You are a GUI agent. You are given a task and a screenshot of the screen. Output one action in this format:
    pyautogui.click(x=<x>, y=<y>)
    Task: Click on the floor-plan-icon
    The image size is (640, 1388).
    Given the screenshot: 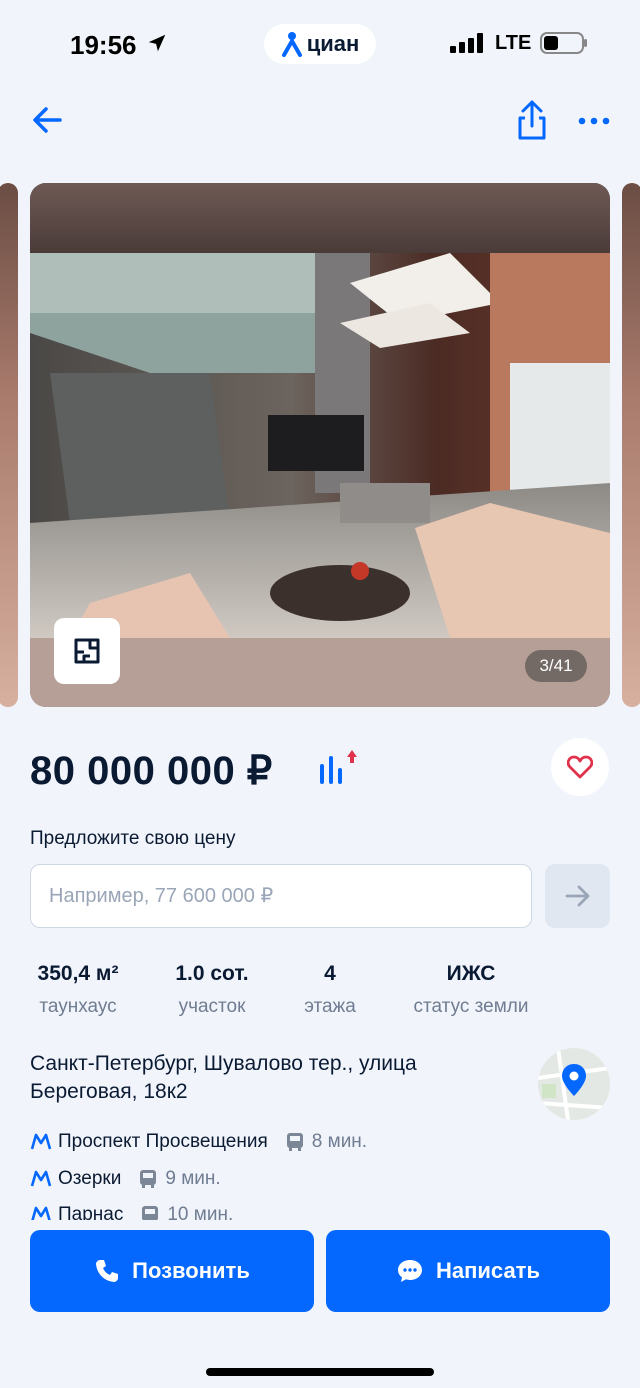 What is the action you would take?
    pyautogui.click(x=87, y=651)
    